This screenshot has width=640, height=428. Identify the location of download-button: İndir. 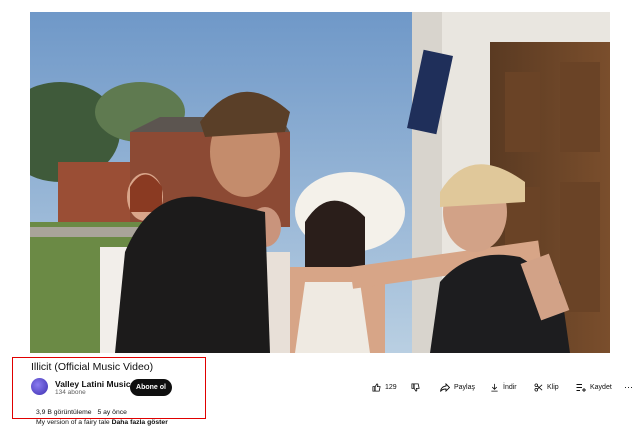
(503, 387).